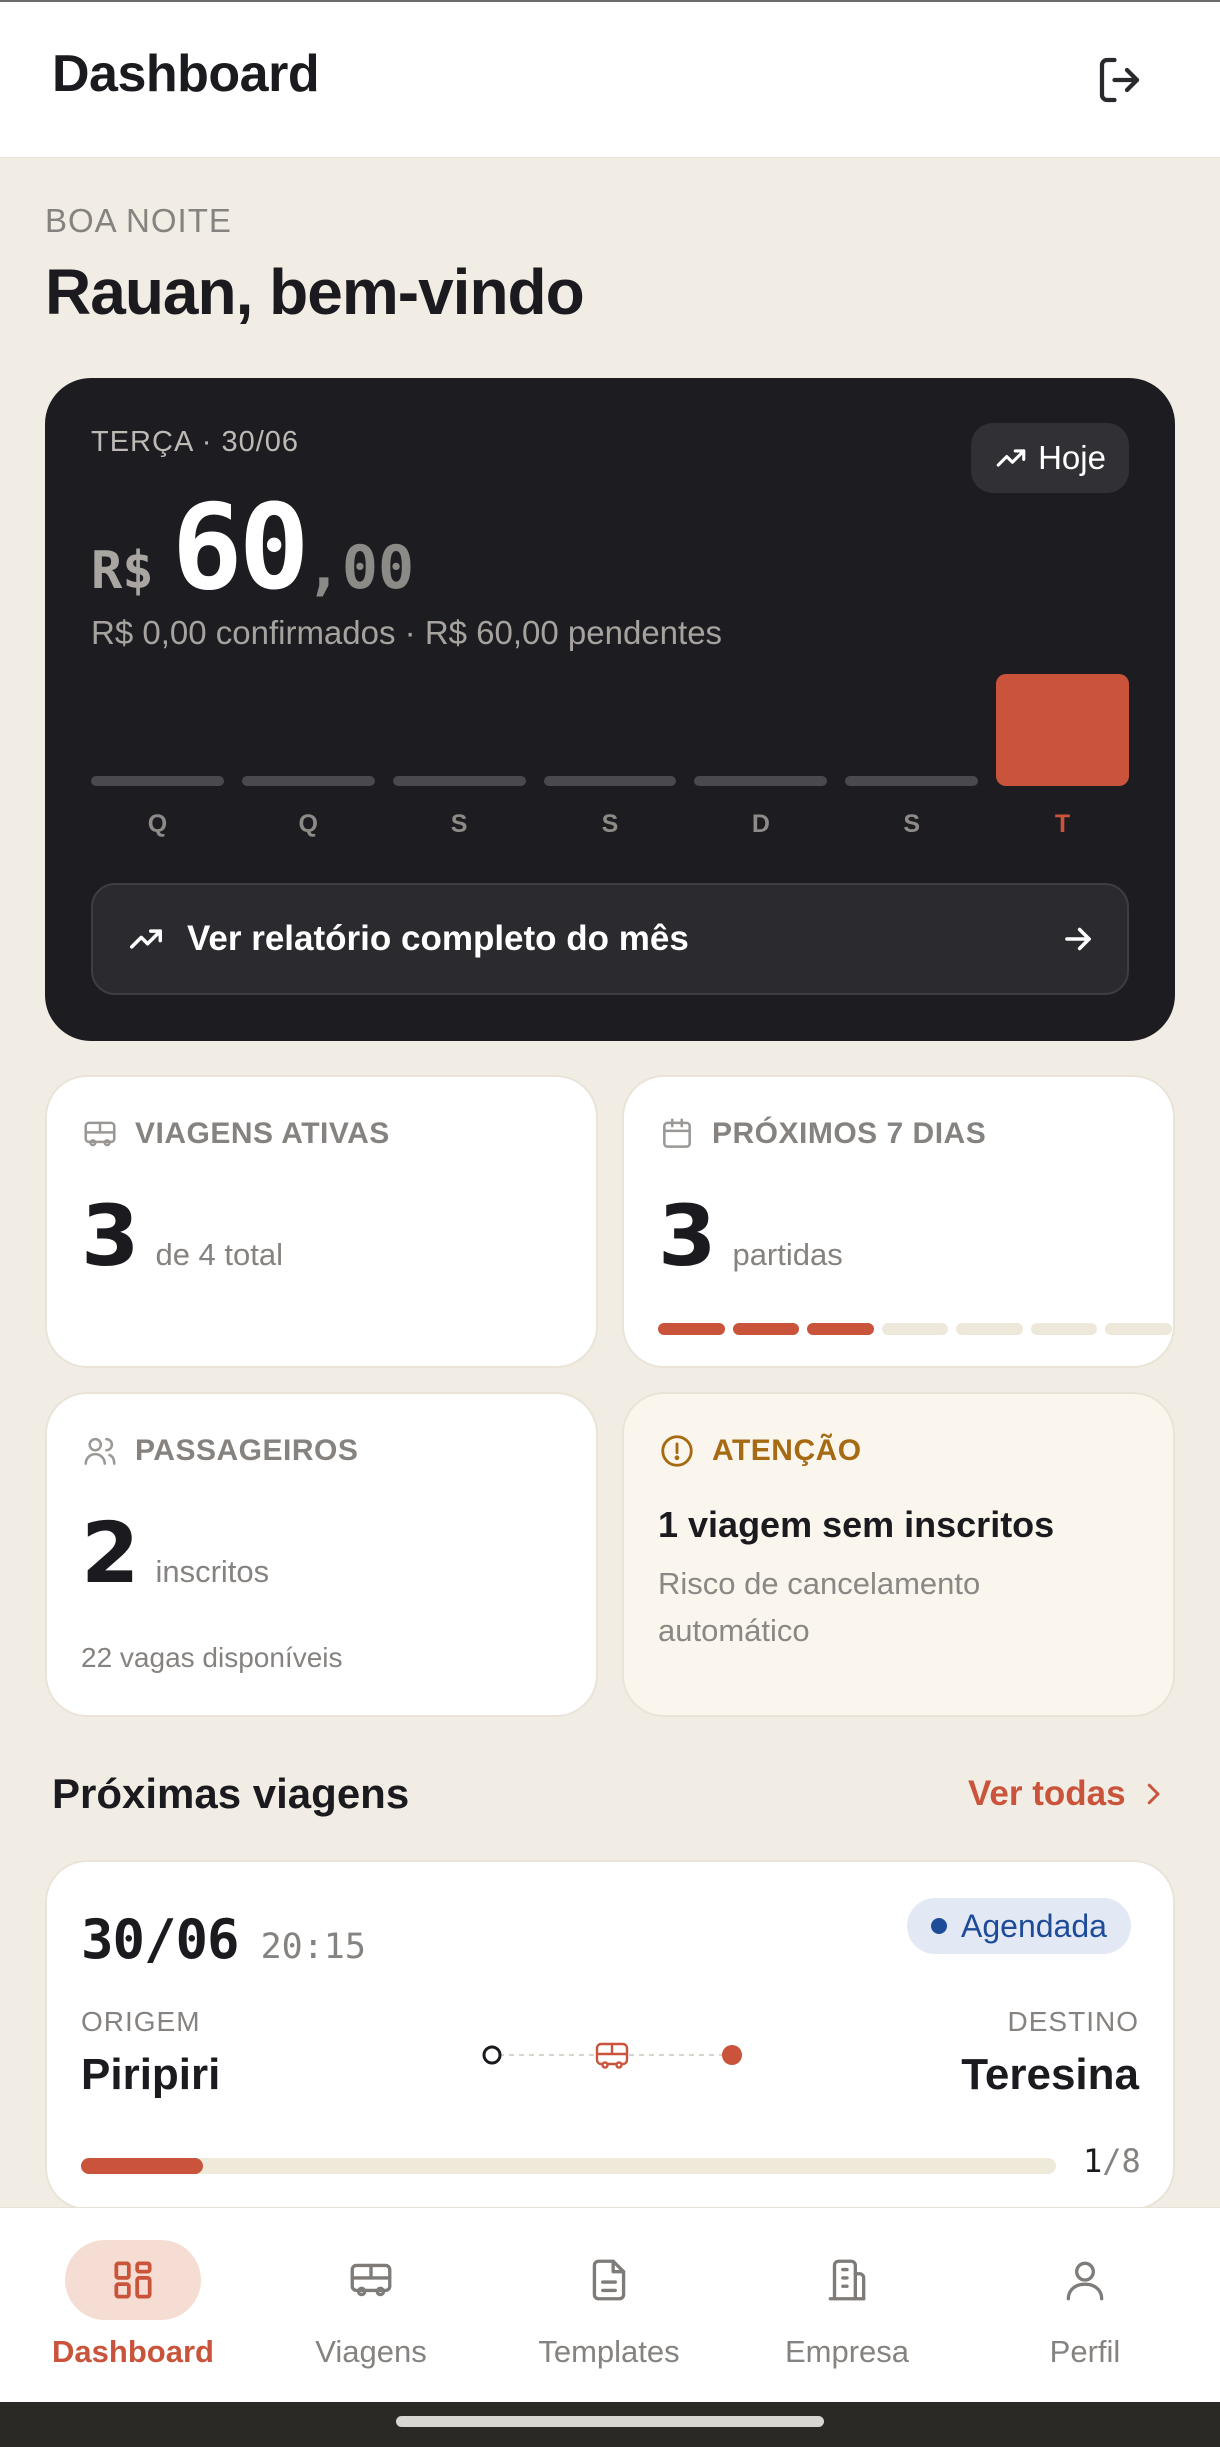 The image size is (1220, 2447). I want to click on full-report-button: Ver relatório completo do mês, so click(610, 939).